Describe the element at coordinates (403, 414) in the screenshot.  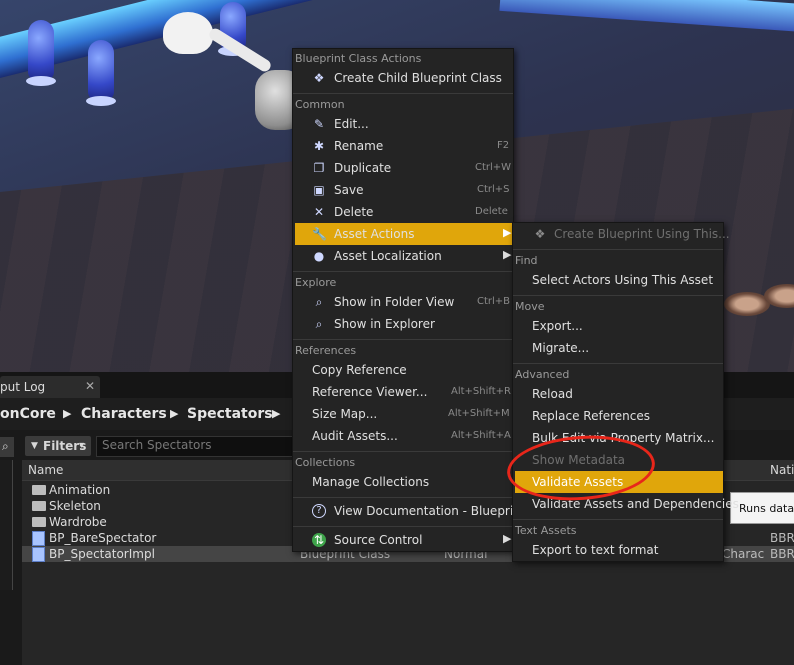
I see `menu-item-size-map: Size Map... Alt+Shift+M` at that location.